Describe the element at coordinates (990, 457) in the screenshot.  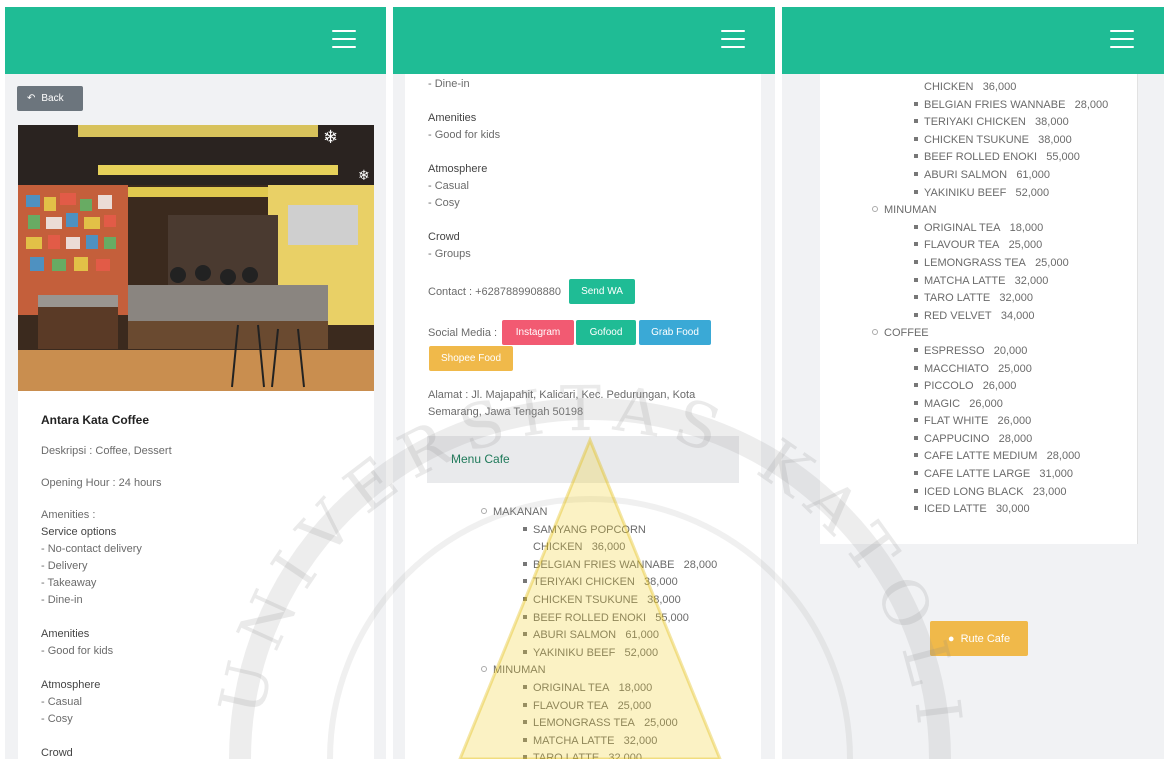
I see `menu-item: CAFE LATTE MEDIUM 28,000` at that location.